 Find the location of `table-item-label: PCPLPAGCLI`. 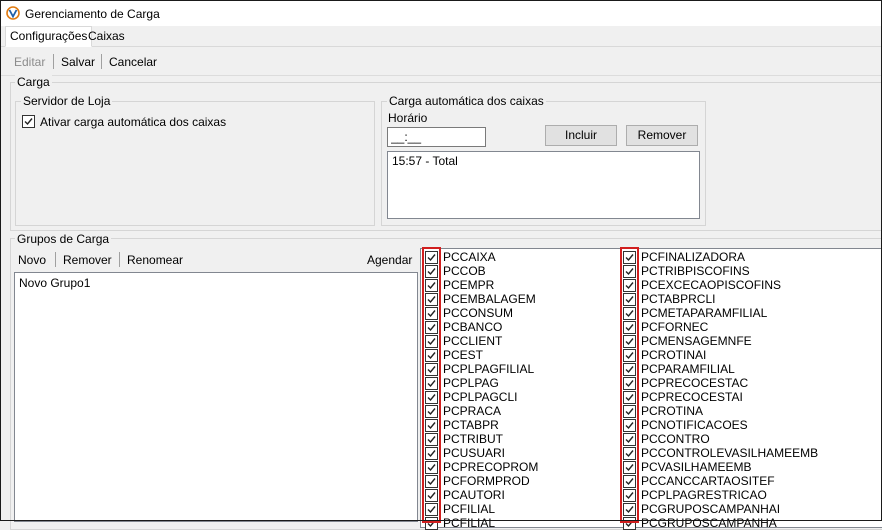

table-item-label: PCPLPAGCLI is located at coordinates (480, 397).